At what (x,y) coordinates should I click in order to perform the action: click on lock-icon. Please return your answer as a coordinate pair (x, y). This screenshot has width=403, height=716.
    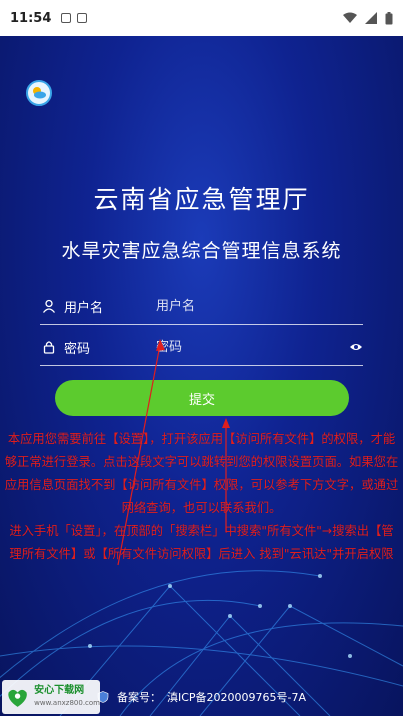
    Looking at the image, I should click on (49, 347).